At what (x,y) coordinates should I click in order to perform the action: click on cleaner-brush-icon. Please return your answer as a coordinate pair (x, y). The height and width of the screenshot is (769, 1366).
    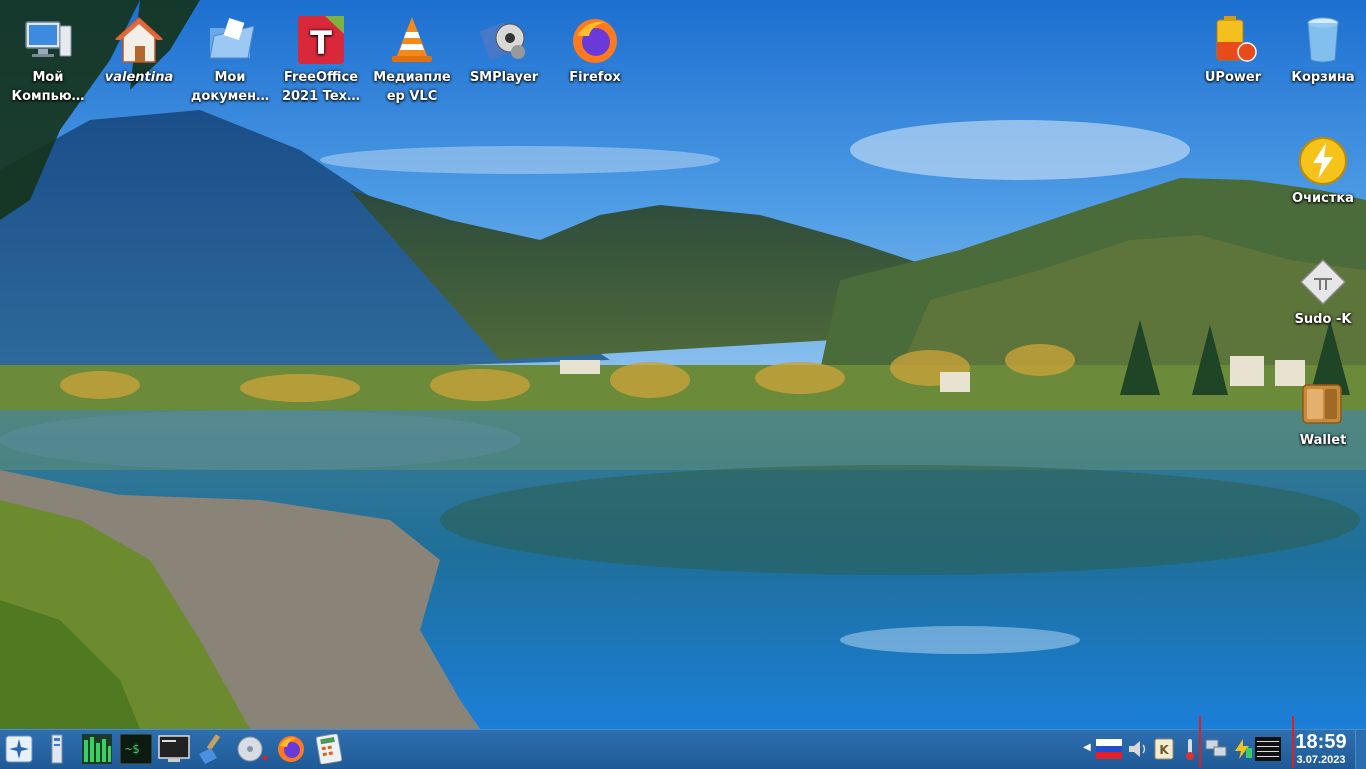
    Looking at the image, I should click on (210, 749).